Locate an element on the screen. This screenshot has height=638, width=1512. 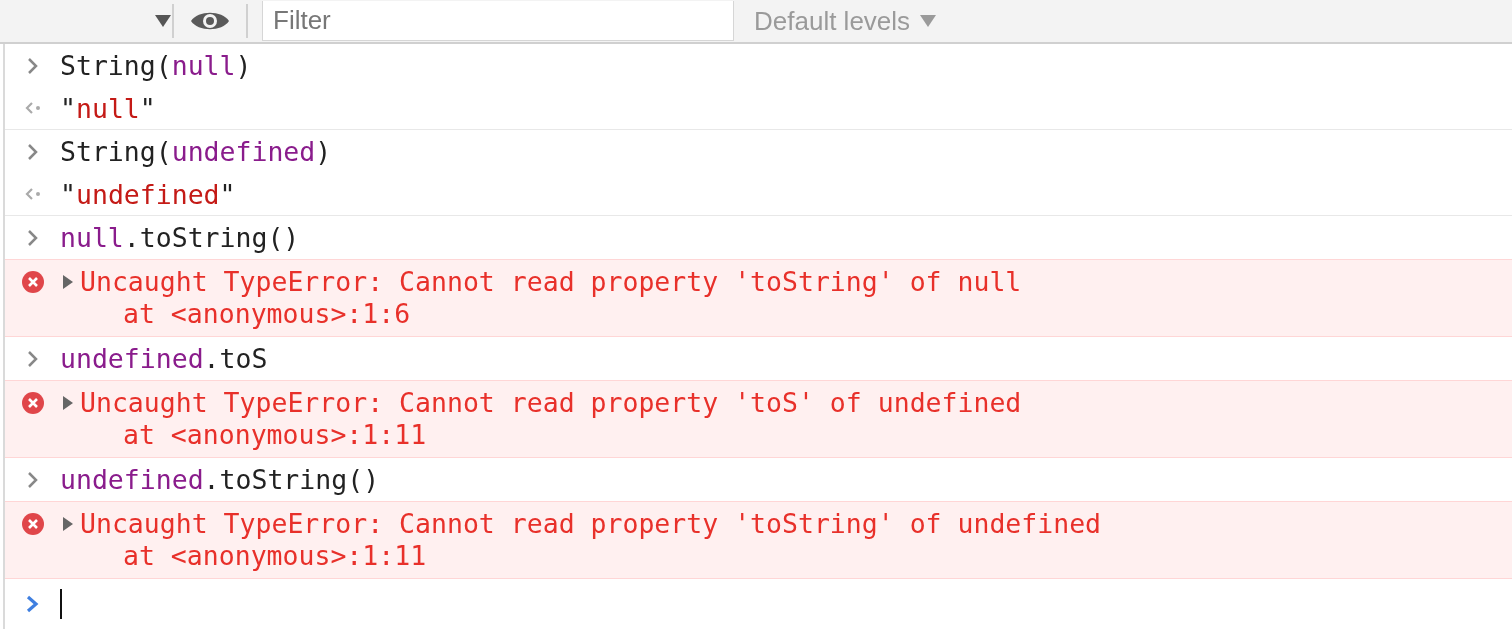
error-message: Uncaught TypeError: Cannot read property 'toS' of undefined is located at coordinates (551, 403).